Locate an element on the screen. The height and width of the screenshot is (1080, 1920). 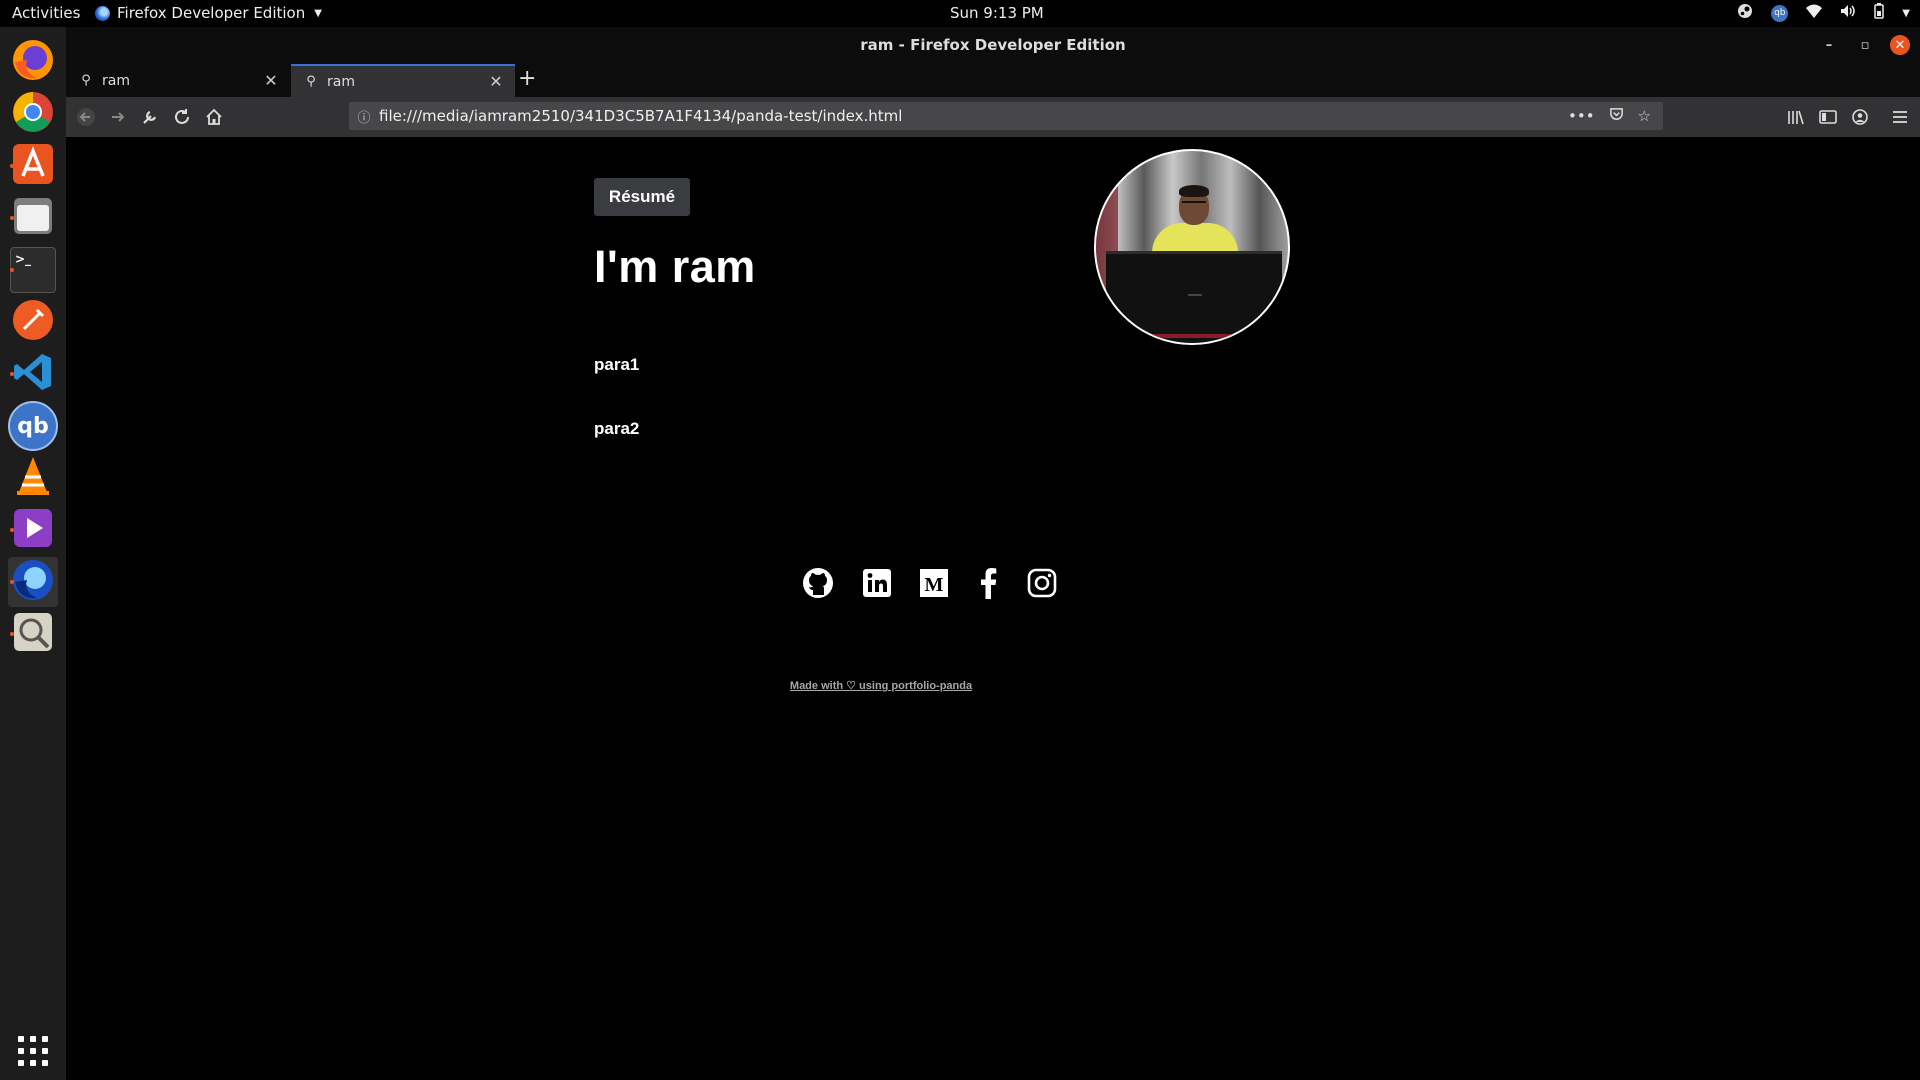
postman-icon is located at coordinates (33, 322).